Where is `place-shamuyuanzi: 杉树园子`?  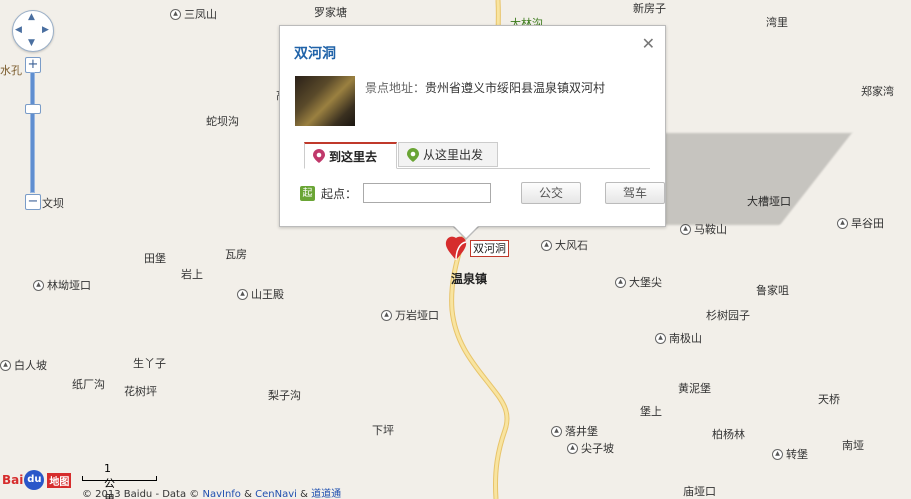
place-shamuyuanzi: 杉树园子 is located at coordinates (728, 315).